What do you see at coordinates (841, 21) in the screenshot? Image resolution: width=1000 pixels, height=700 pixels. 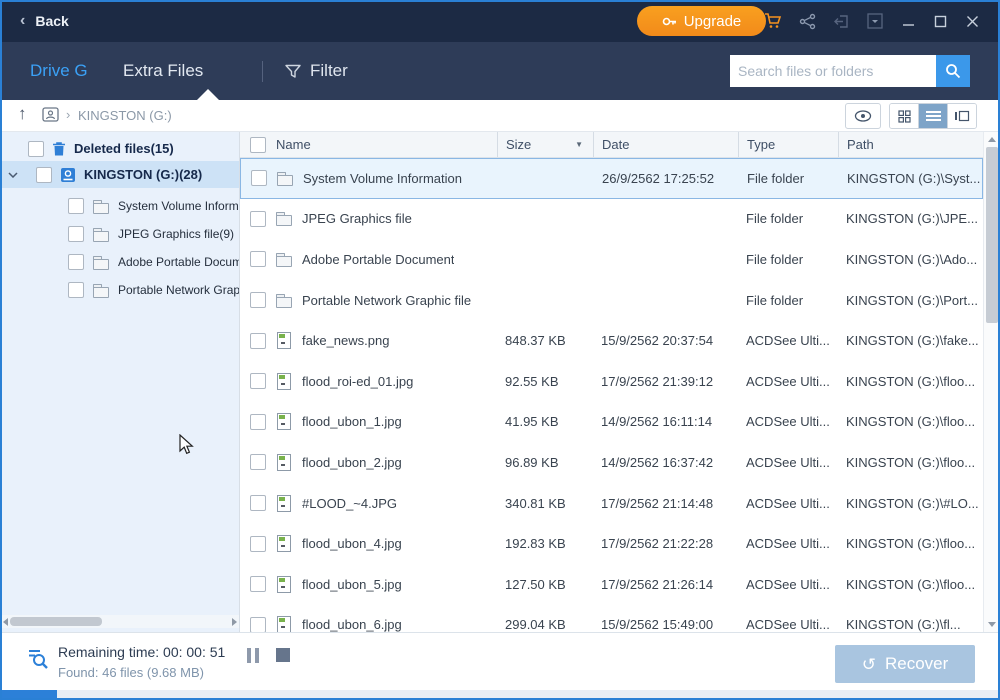 I see `feedback-icon` at bounding box center [841, 21].